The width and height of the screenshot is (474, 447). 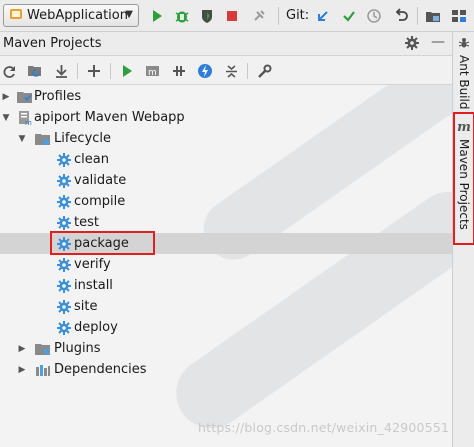 I want to click on execute-goal-icon: m, so click(x=153, y=71).